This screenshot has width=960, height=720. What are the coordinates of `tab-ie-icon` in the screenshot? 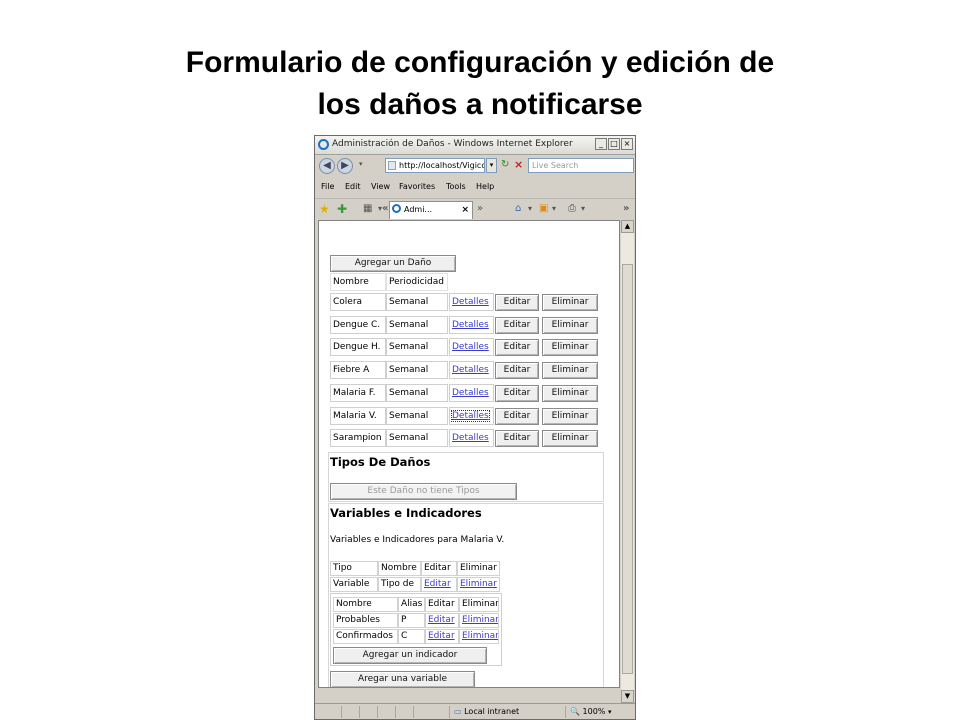 It's located at (396, 208).